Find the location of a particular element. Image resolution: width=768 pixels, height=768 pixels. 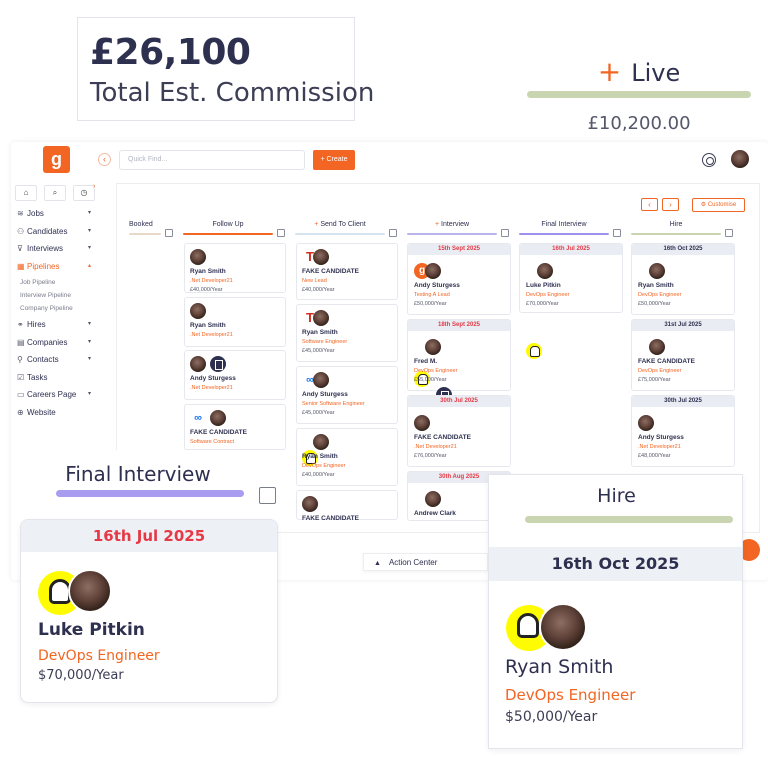

candidate-name: Fred M. is located at coordinates (426, 361).